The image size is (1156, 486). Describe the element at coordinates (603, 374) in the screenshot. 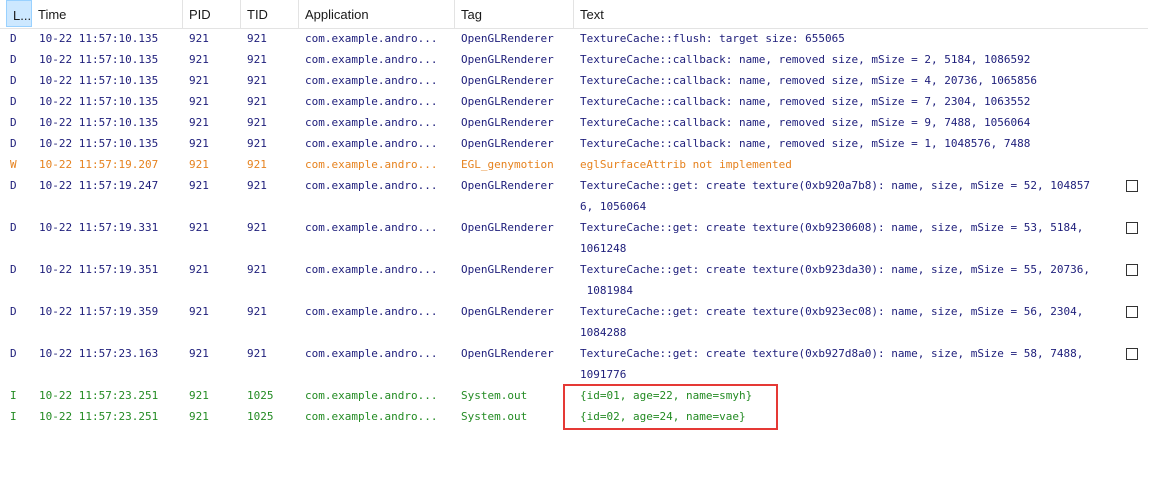

I see `row-text-line: 1091776` at that location.